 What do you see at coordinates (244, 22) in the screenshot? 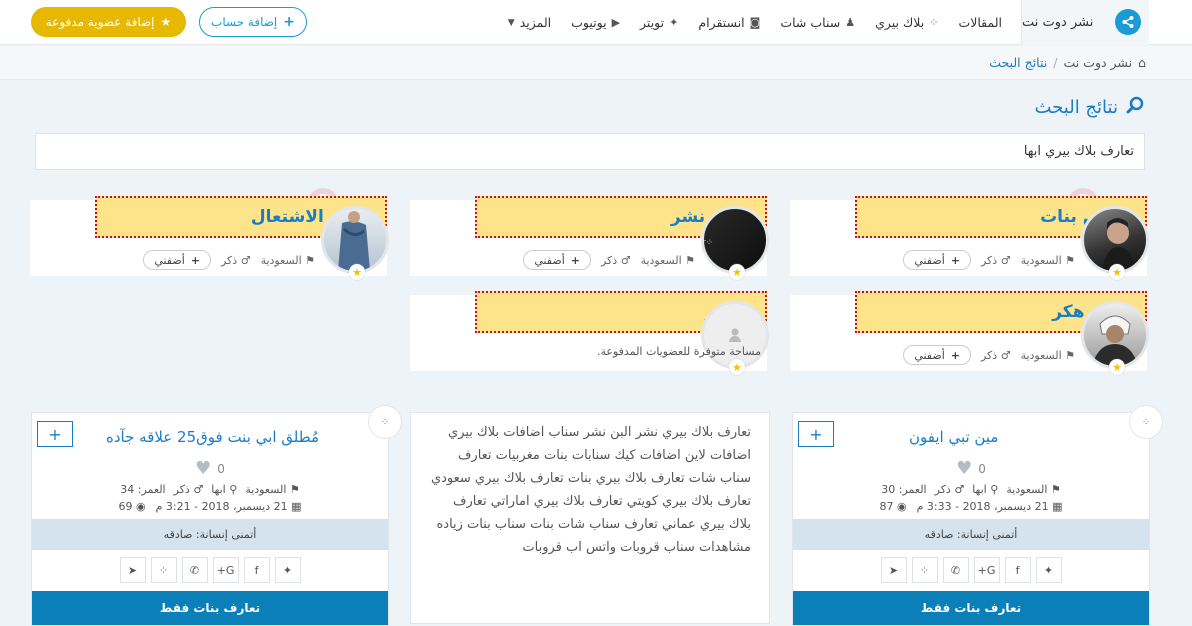
I see `add-account-label: إضافة حساب` at bounding box center [244, 22].